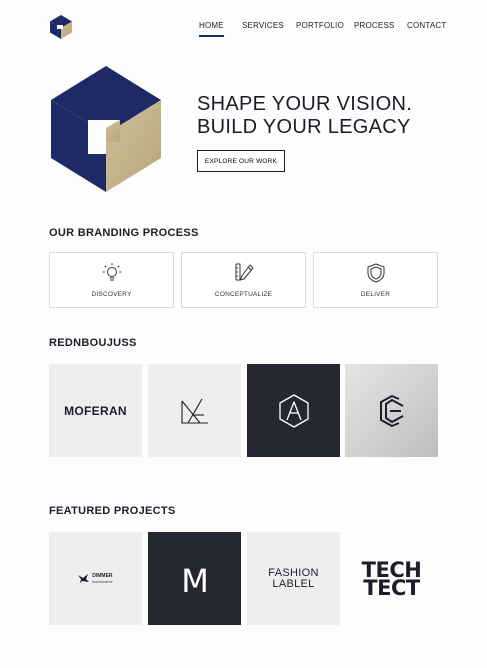  Describe the element at coordinates (124, 233) in the screenshot. I see `process-title: OUR BRANDING PROCESS` at that location.